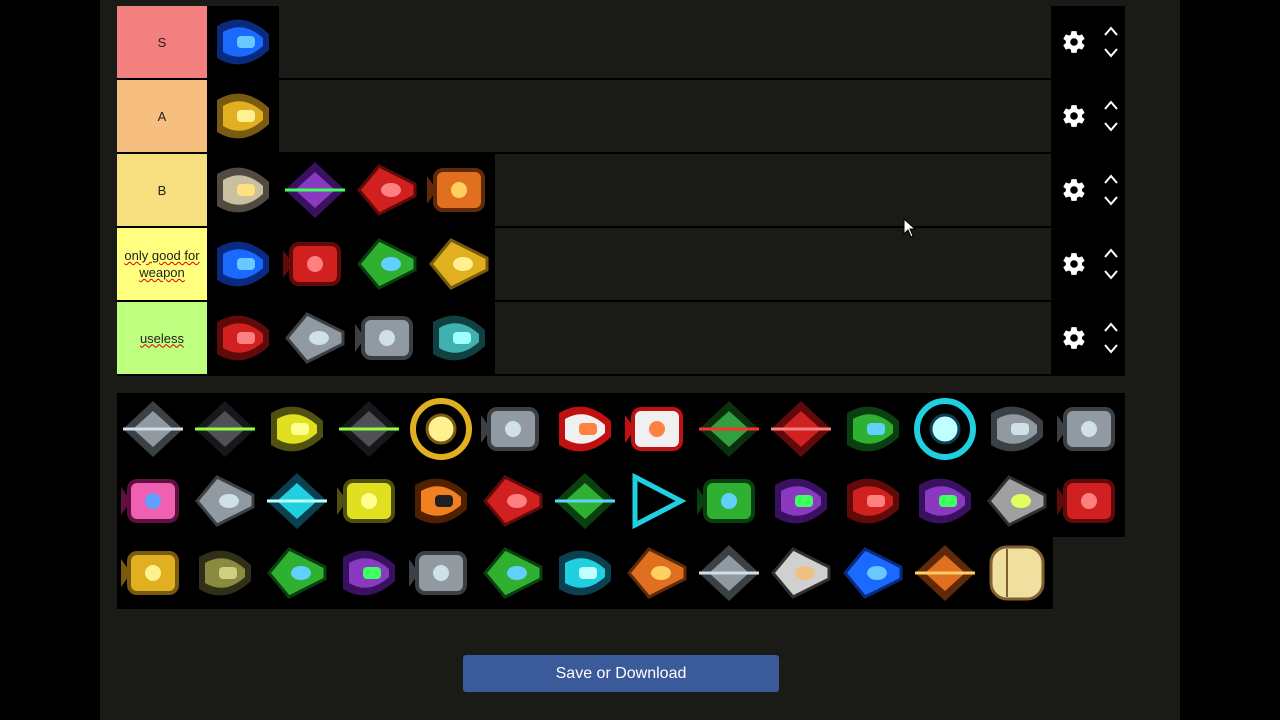  What do you see at coordinates (801, 573) in the screenshot?
I see `spider-ship` at bounding box center [801, 573].